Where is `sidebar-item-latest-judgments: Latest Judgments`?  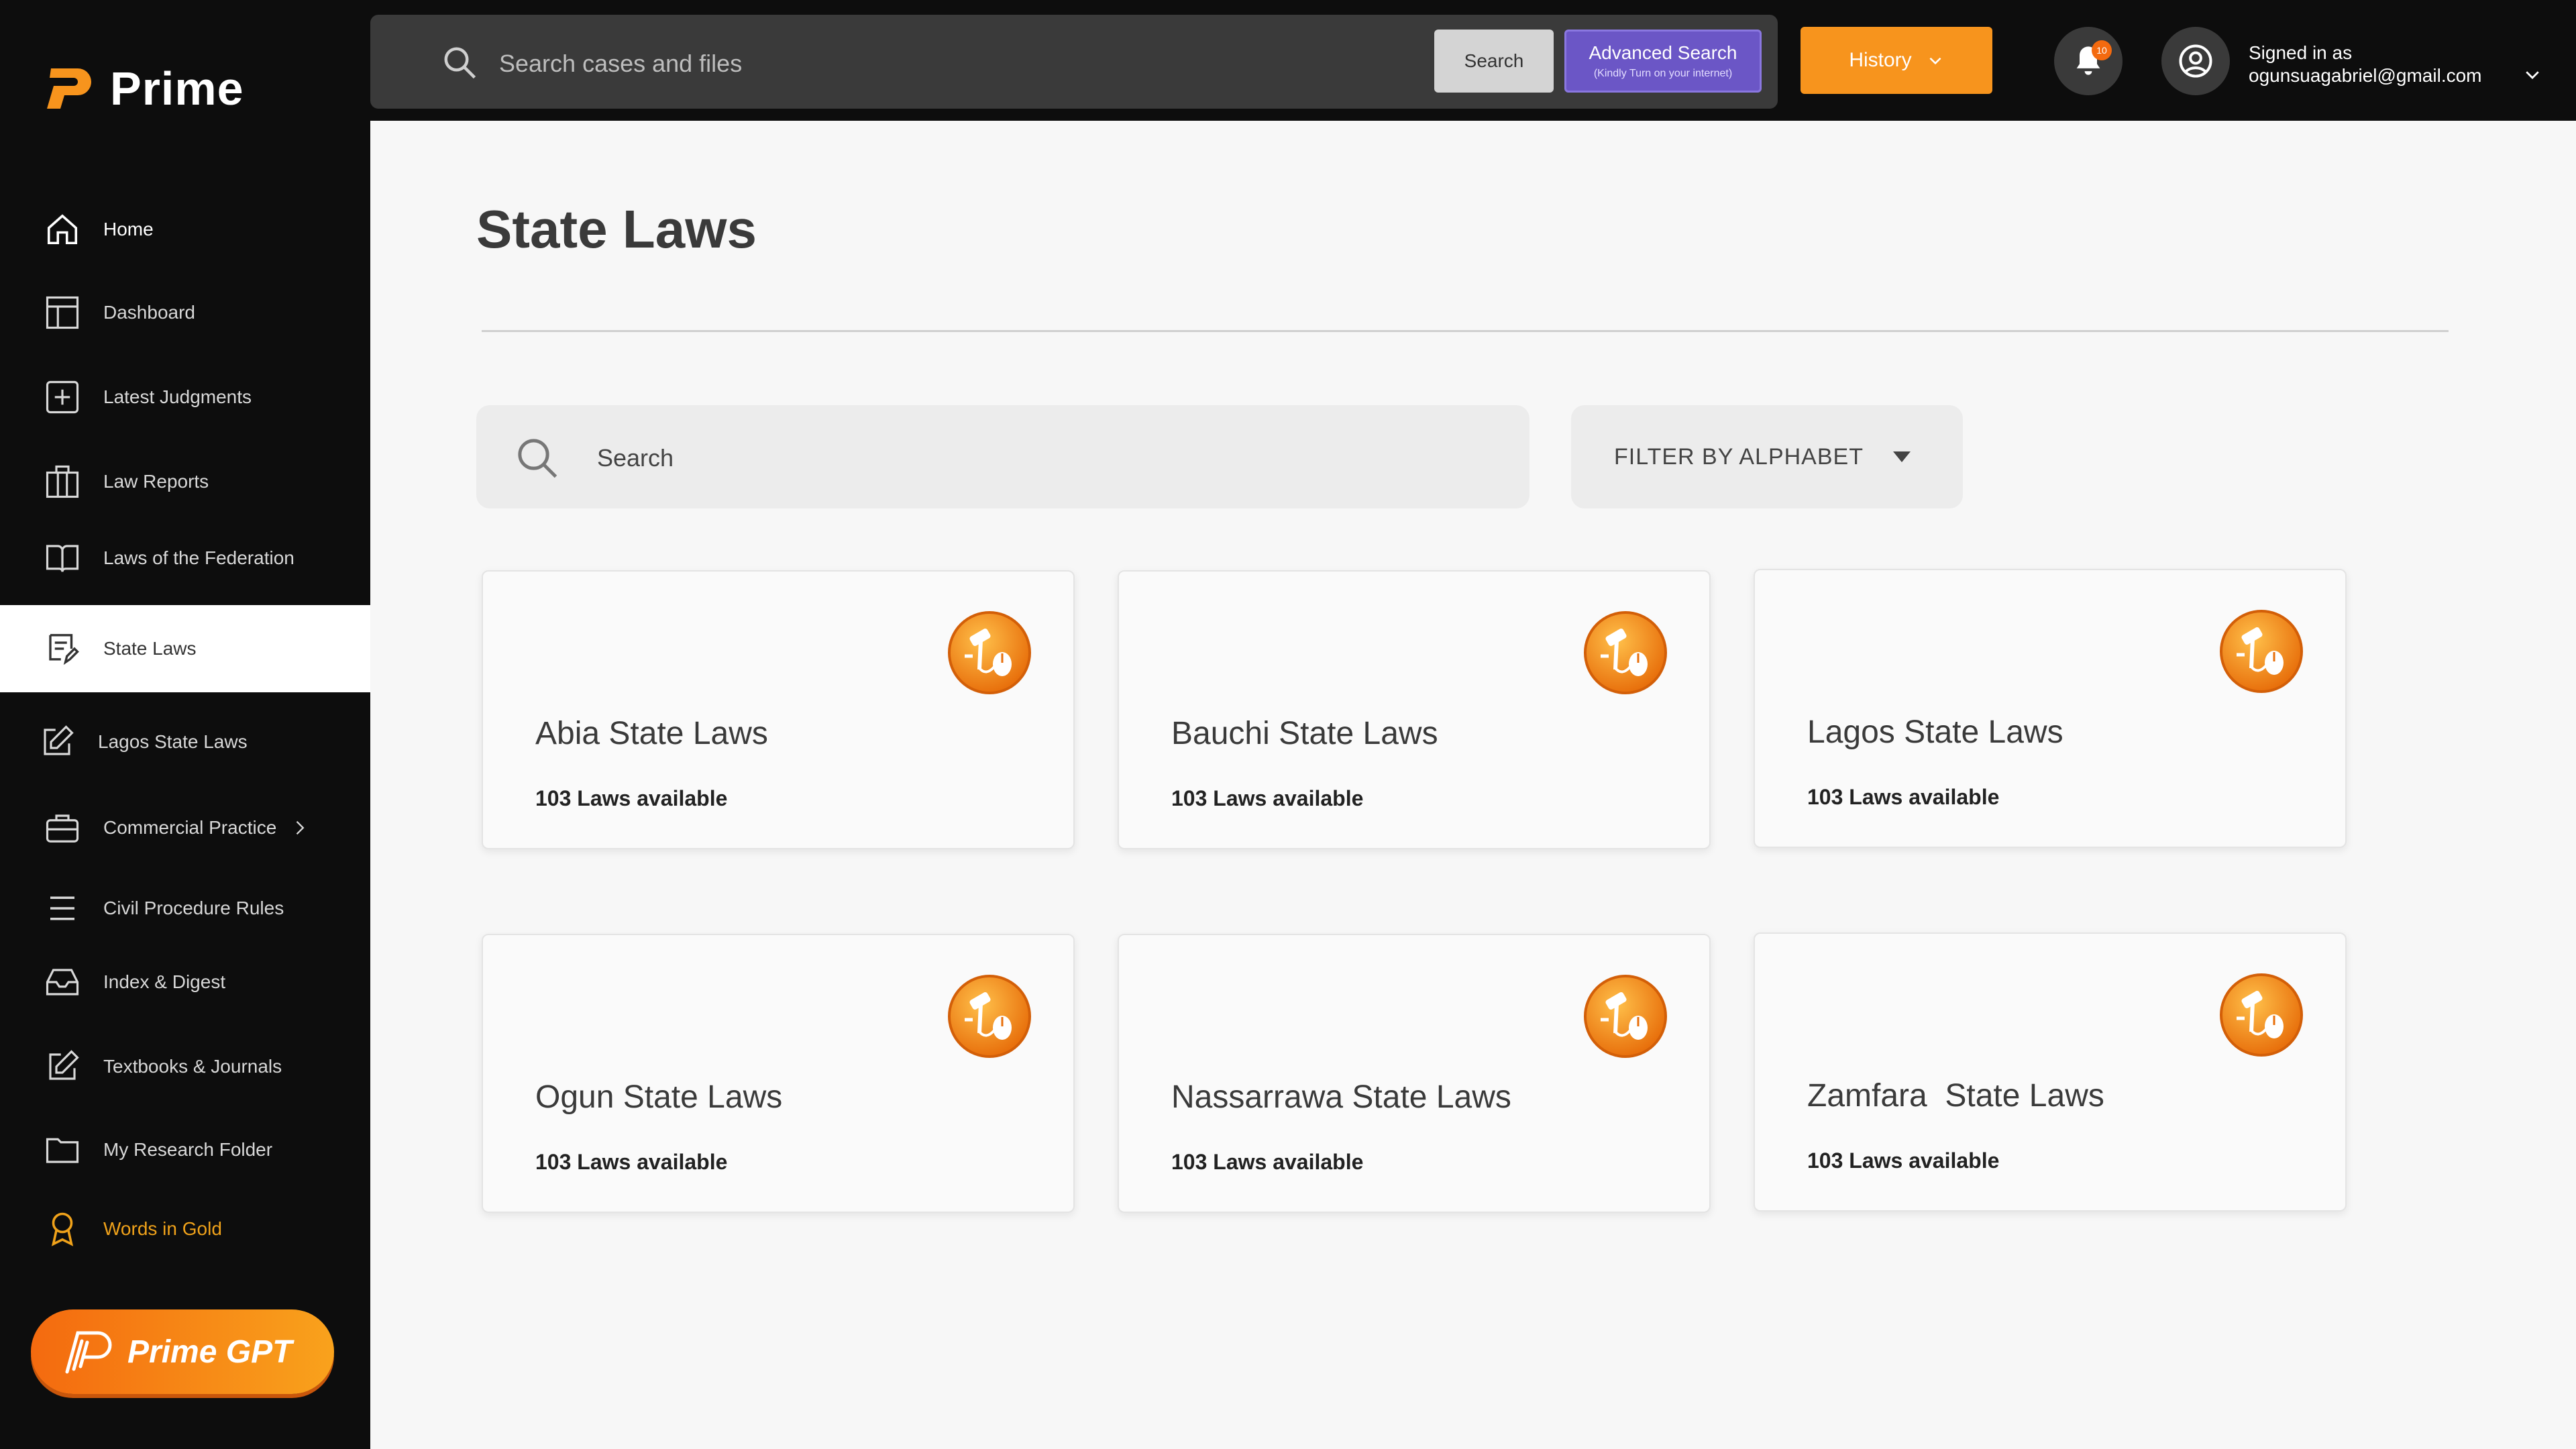
sidebar-item-latest-judgments: Latest Judgments is located at coordinates (185, 397).